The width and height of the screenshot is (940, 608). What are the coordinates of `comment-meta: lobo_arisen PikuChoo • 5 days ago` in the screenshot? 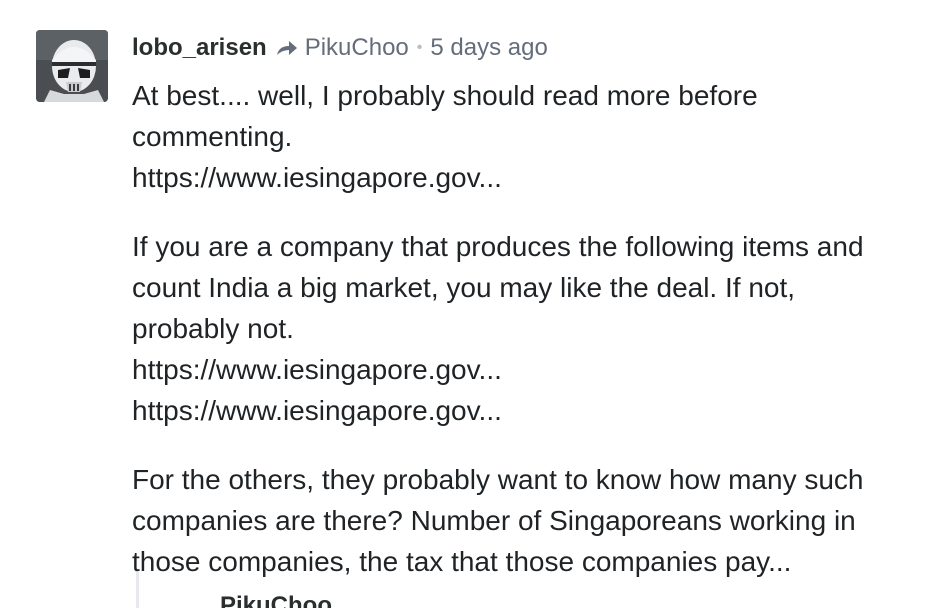 It's located at (534, 48).